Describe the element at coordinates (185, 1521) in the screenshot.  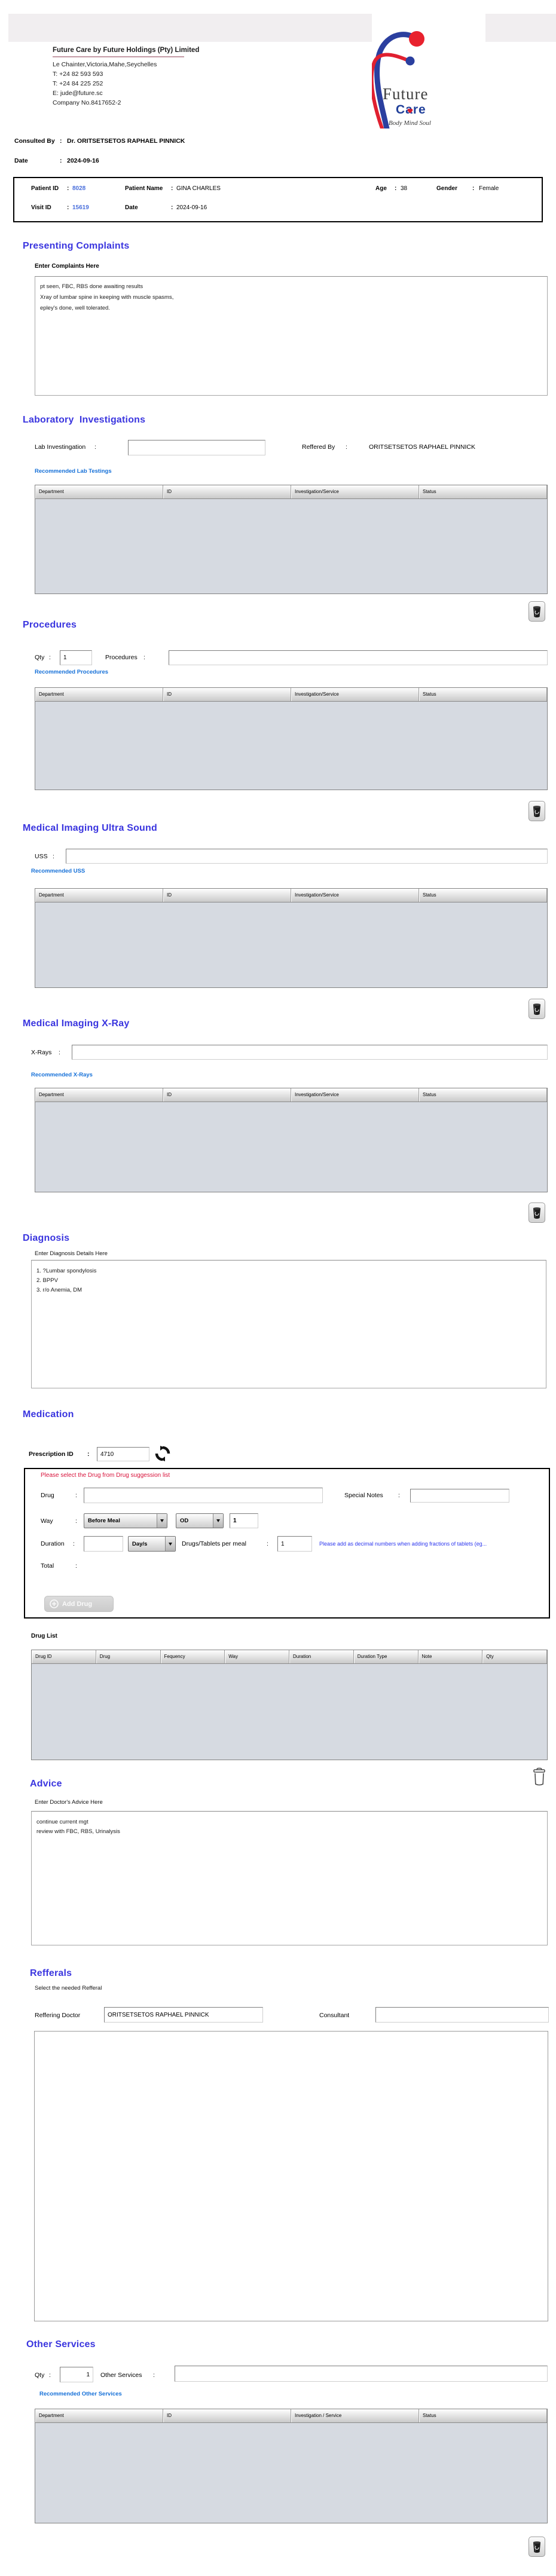
I see `frequency-value: OD` at that location.